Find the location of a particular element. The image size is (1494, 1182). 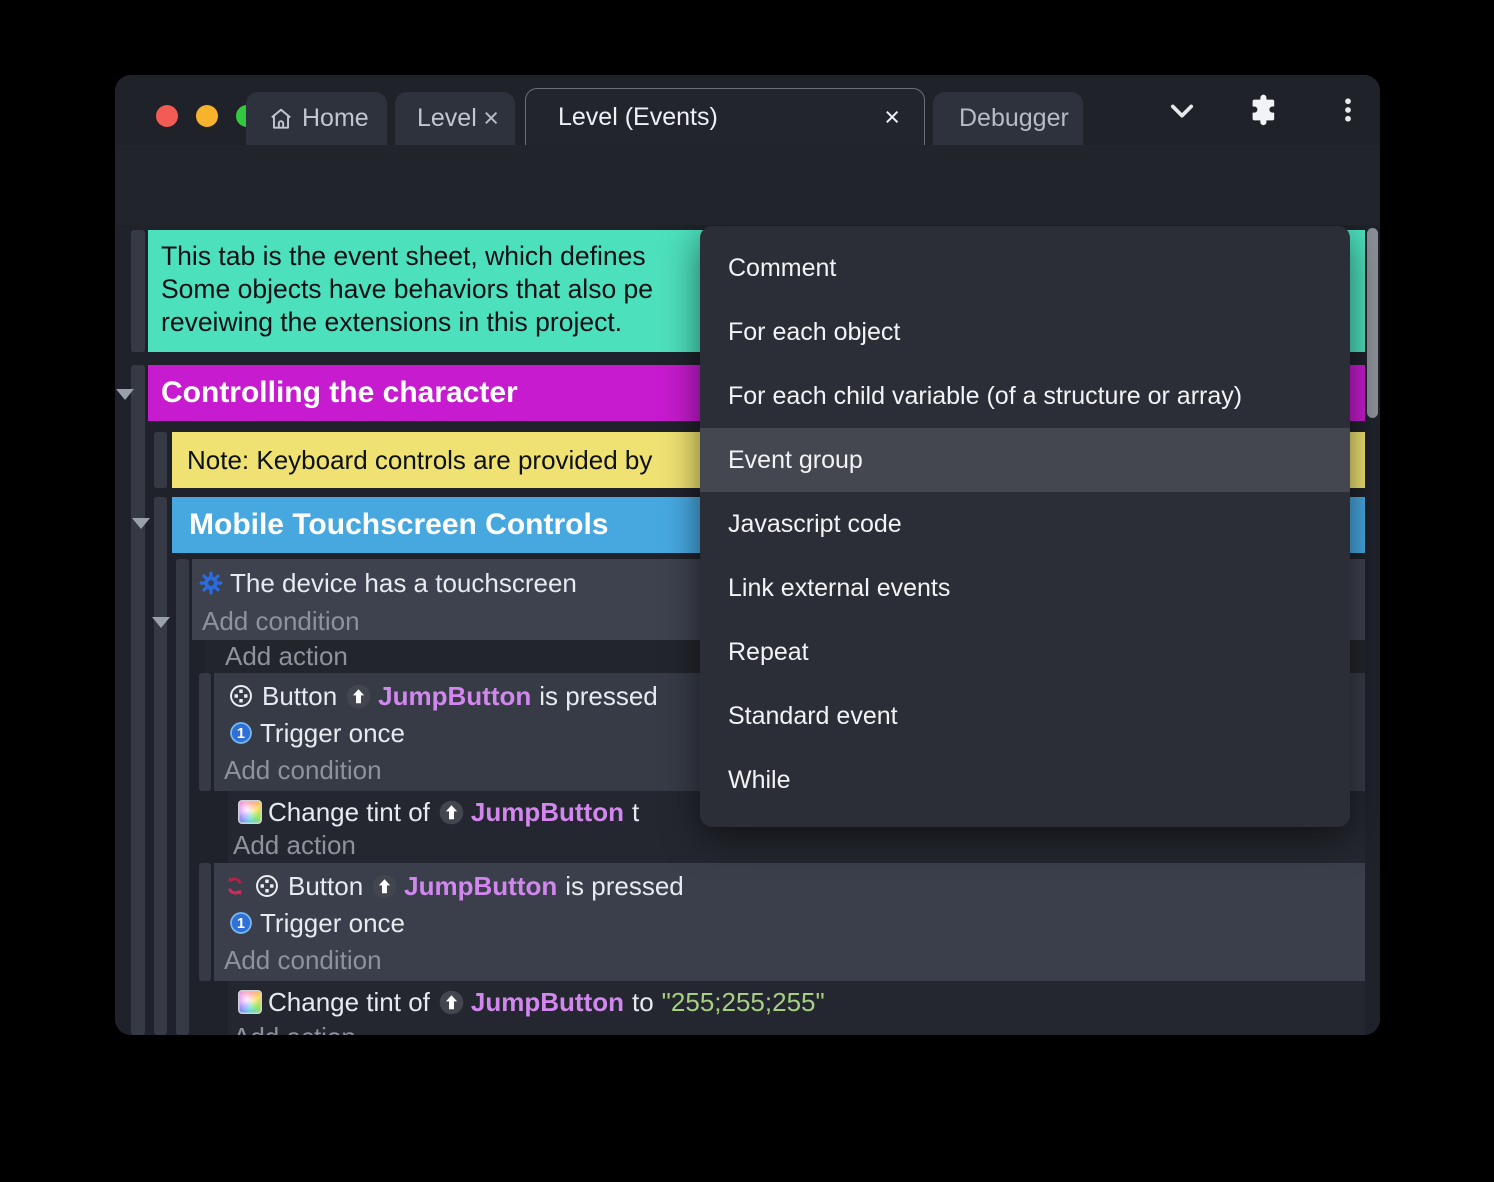

tab-debugger: Debugger is located at coordinates (1008, 118).